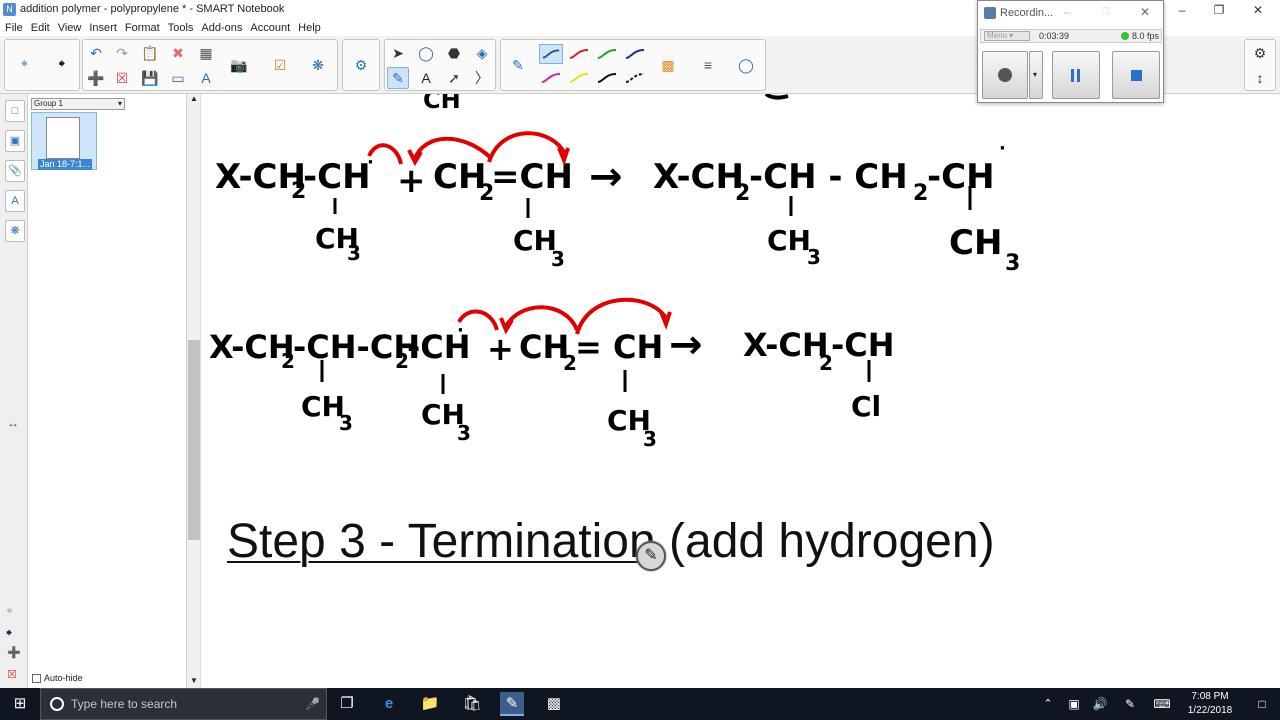 This screenshot has width=1280, height=720. I want to click on vertical-scrollbar: ▲ ▼, so click(194, 391).